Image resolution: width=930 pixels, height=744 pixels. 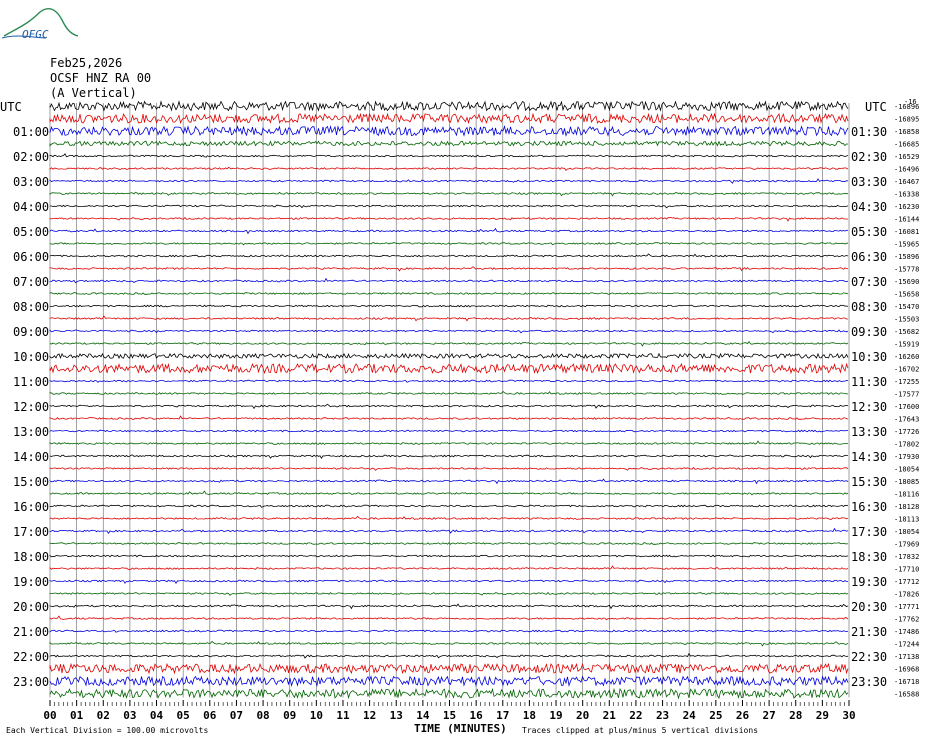 I want to click on hour-label-right: 11:30, so click(x=869, y=382).